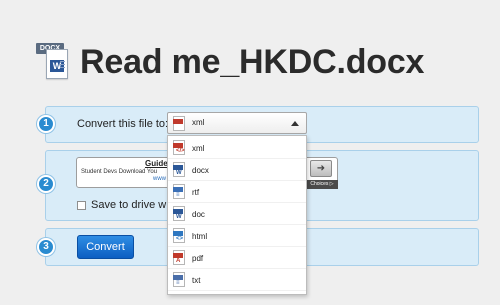 Image resolution: width=500 pixels, height=305 pixels. Describe the element at coordinates (156, 163) in the screenshot. I see `guide-title: Guide` at that location.